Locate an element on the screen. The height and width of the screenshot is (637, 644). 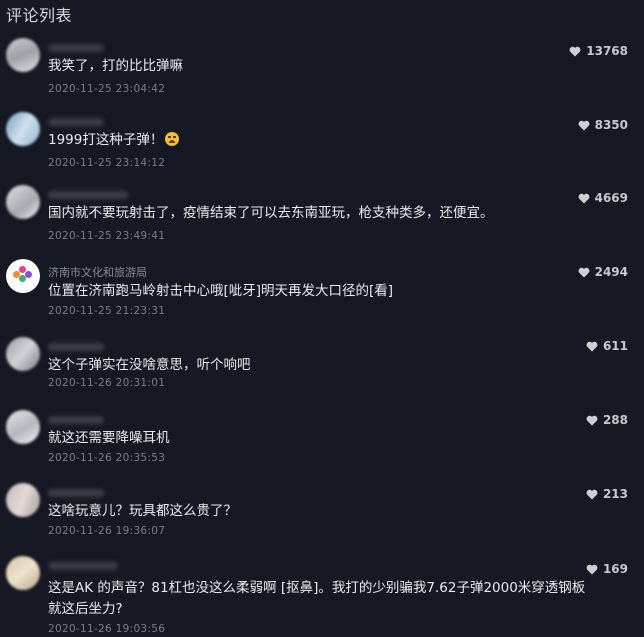
comment-time: 2020-11-26 20:31:01 is located at coordinates (107, 383).